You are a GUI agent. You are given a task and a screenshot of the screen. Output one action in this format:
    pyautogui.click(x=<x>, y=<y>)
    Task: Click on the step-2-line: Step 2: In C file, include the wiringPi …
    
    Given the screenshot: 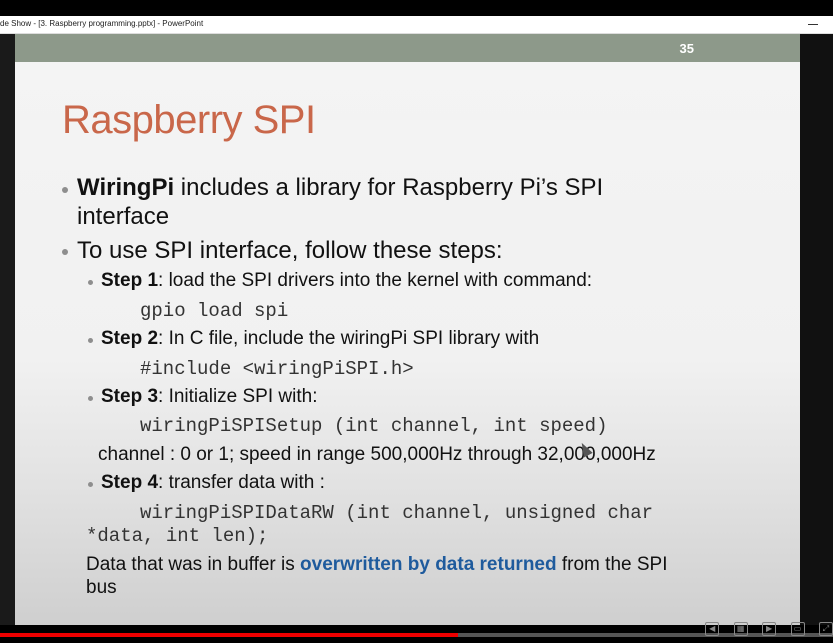 What is the action you would take?
    pyautogui.click(x=320, y=339)
    